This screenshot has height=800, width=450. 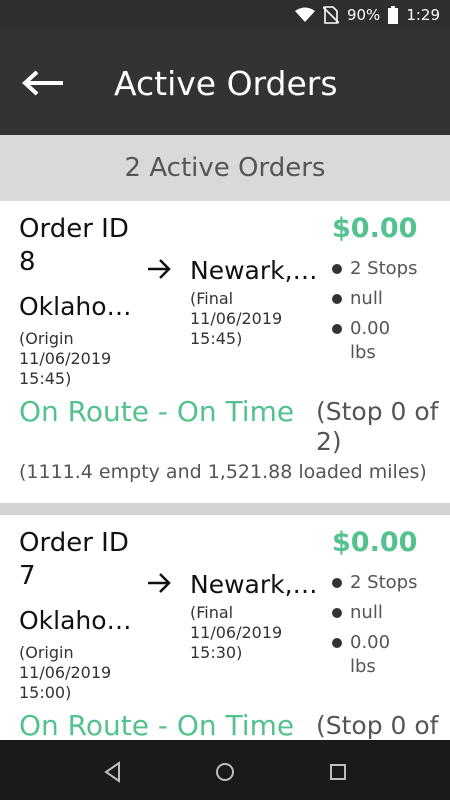 I want to click on clock-time: 1:29, so click(x=423, y=15).